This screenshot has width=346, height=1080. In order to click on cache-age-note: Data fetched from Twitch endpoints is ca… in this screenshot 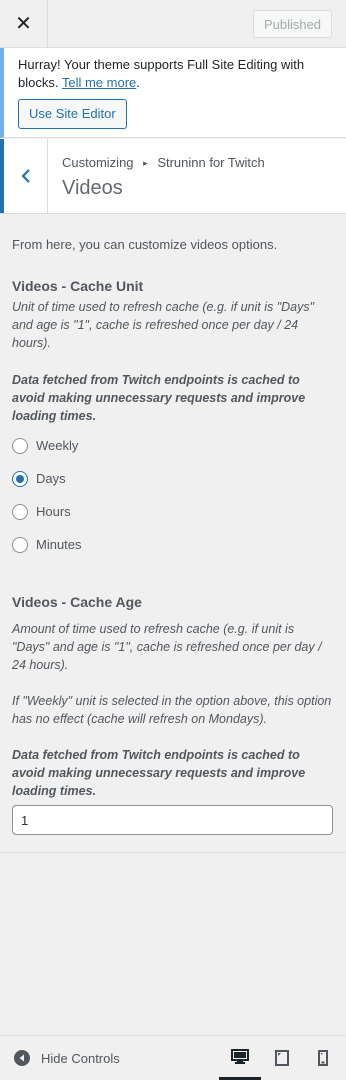, I will do `click(159, 773)`.